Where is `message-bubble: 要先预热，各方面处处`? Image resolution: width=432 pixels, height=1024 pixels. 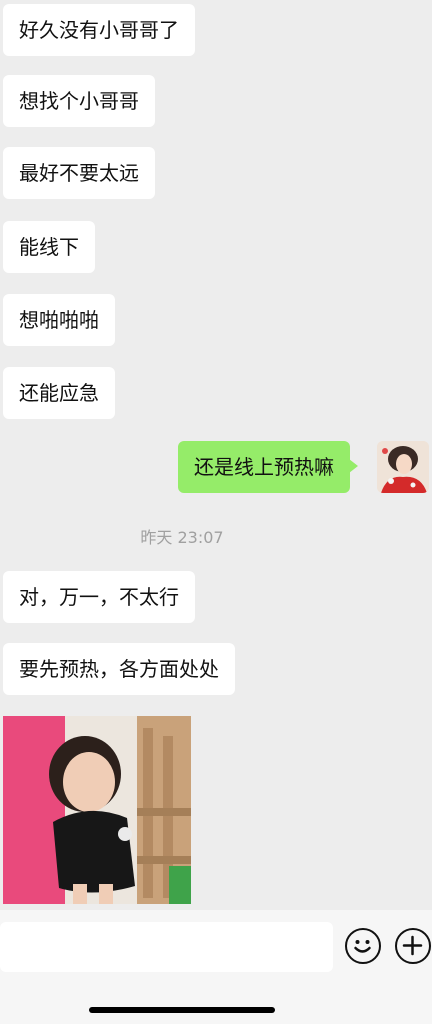 message-bubble: 要先预热，各方面处处 is located at coordinates (119, 669).